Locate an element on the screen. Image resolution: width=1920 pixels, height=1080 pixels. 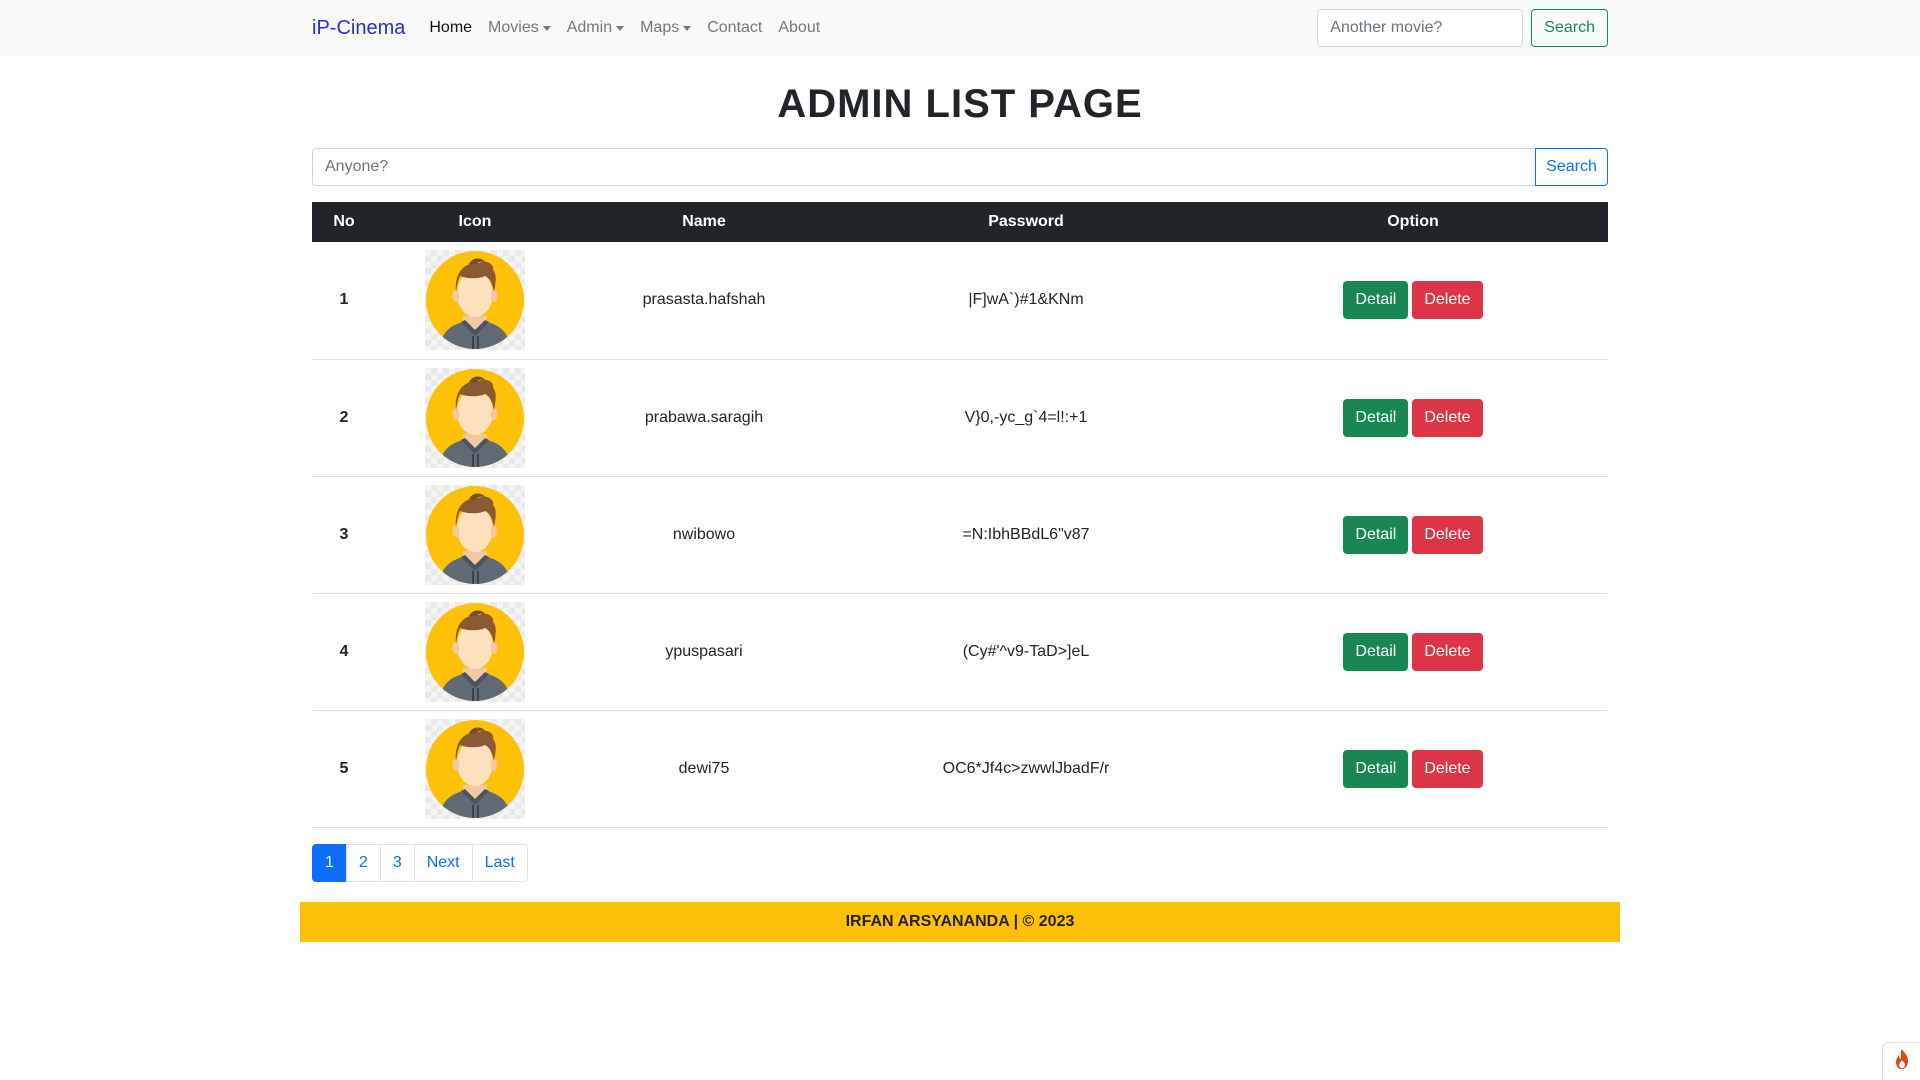
table-row: 5 dewi75 OC6*Jf4c>zwwlJbadF/r Detail Delete is located at coordinates (960, 768).